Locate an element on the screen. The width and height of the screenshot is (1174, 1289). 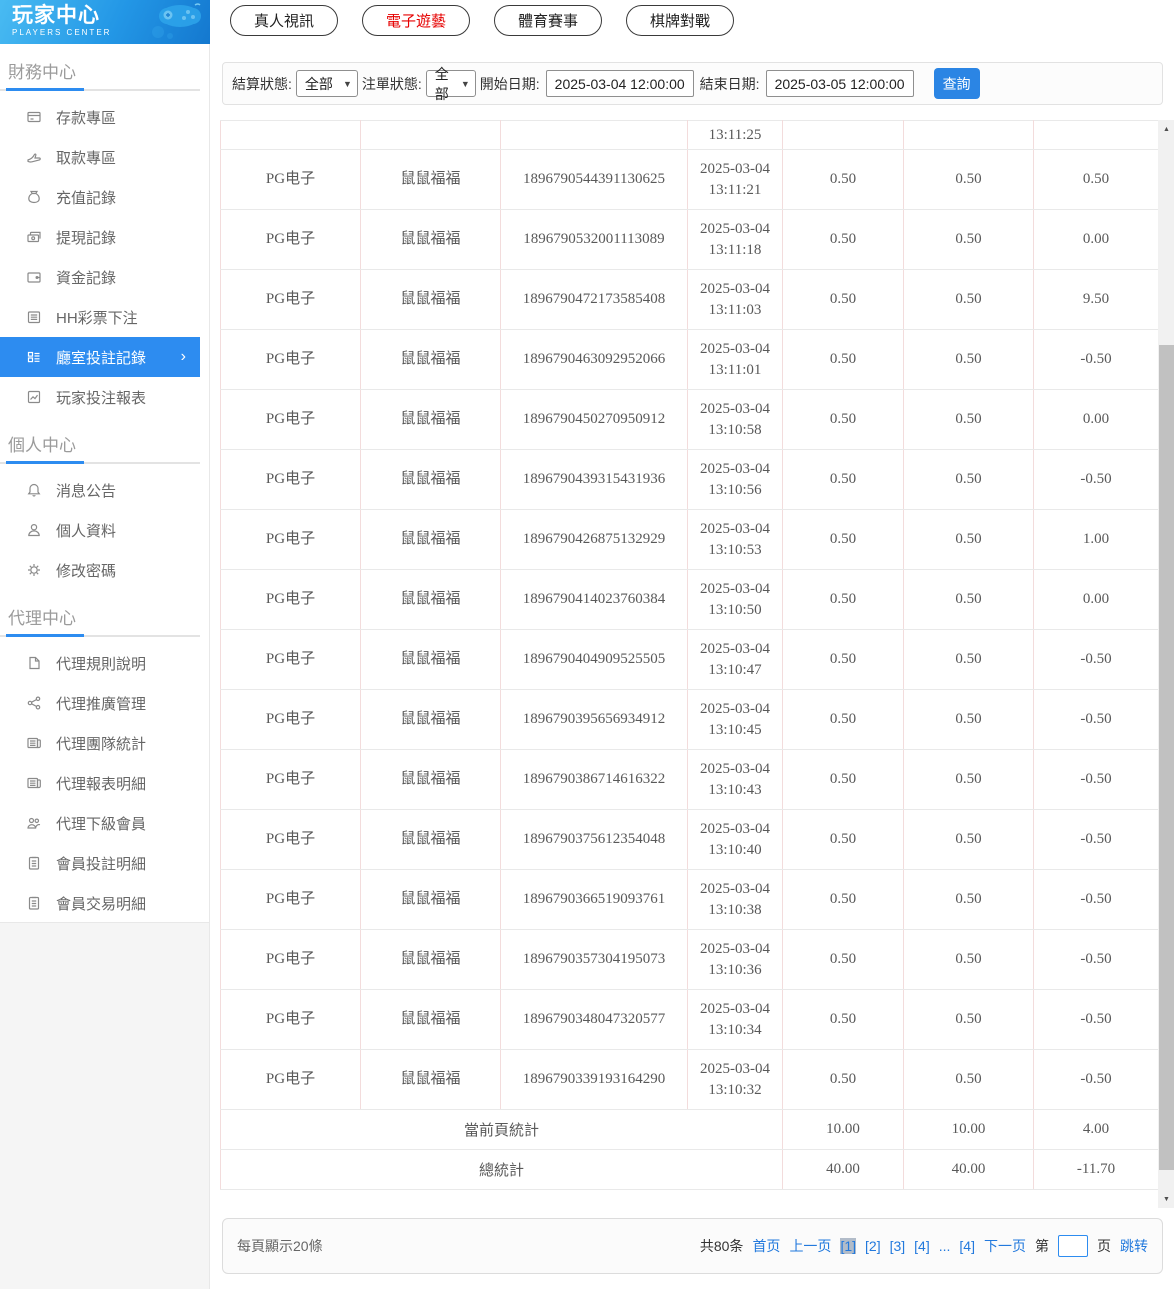
cell-datetime: 2025-03-04 13:10:40 is located at coordinates (735, 839).